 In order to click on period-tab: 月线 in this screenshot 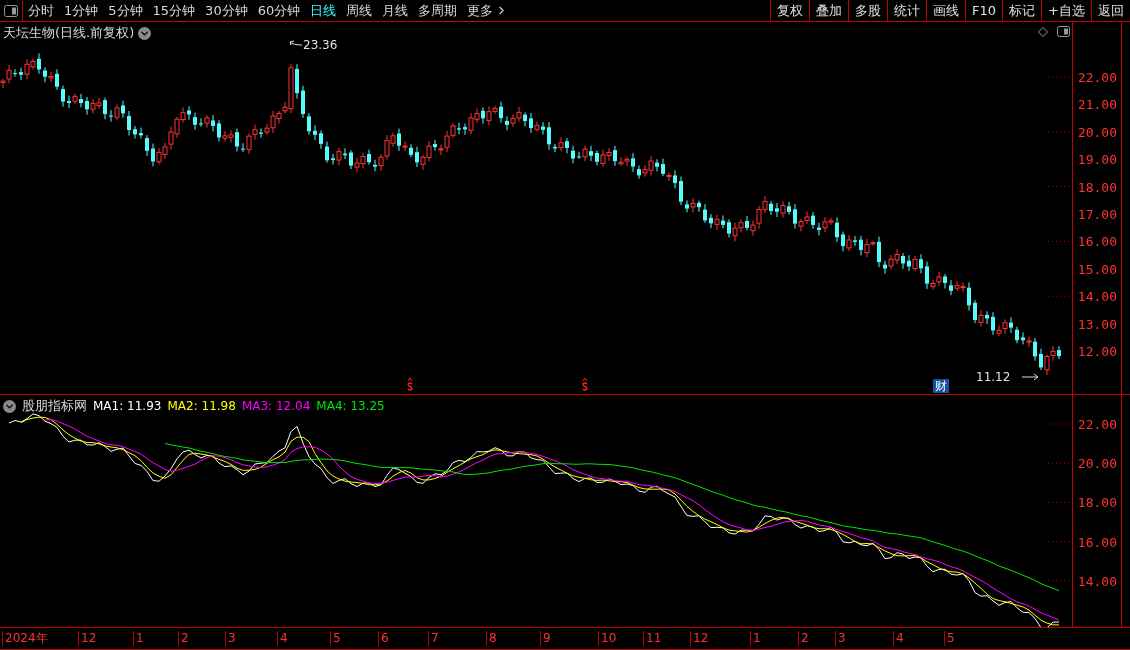, I will do `click(395, 10)`.